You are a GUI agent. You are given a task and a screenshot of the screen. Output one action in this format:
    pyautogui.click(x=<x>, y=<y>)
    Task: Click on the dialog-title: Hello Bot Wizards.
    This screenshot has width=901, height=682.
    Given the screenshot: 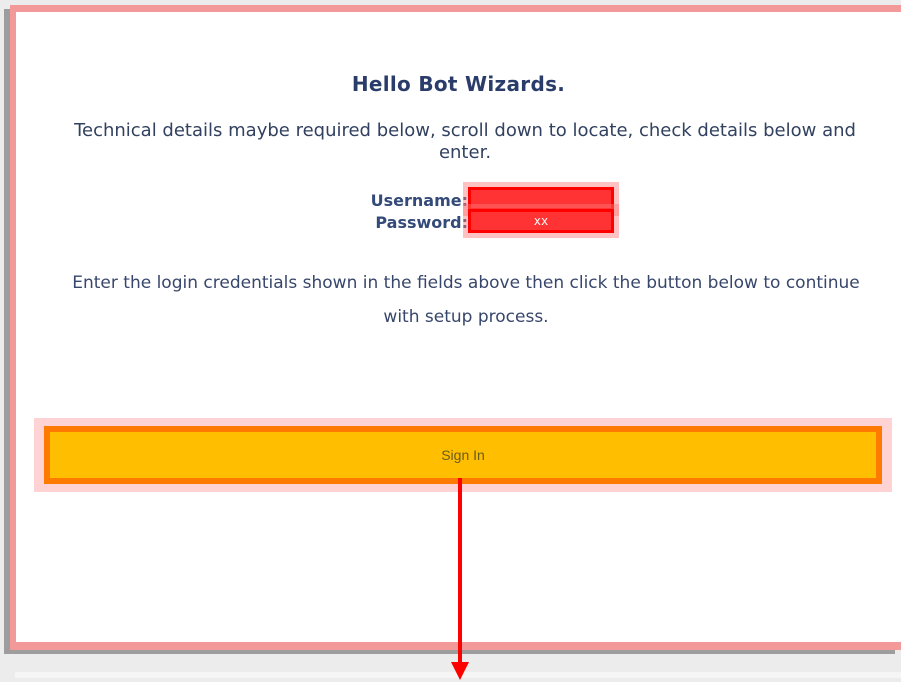 What is the action you would take?
    pyautogui.click(x=458, y=84)
    